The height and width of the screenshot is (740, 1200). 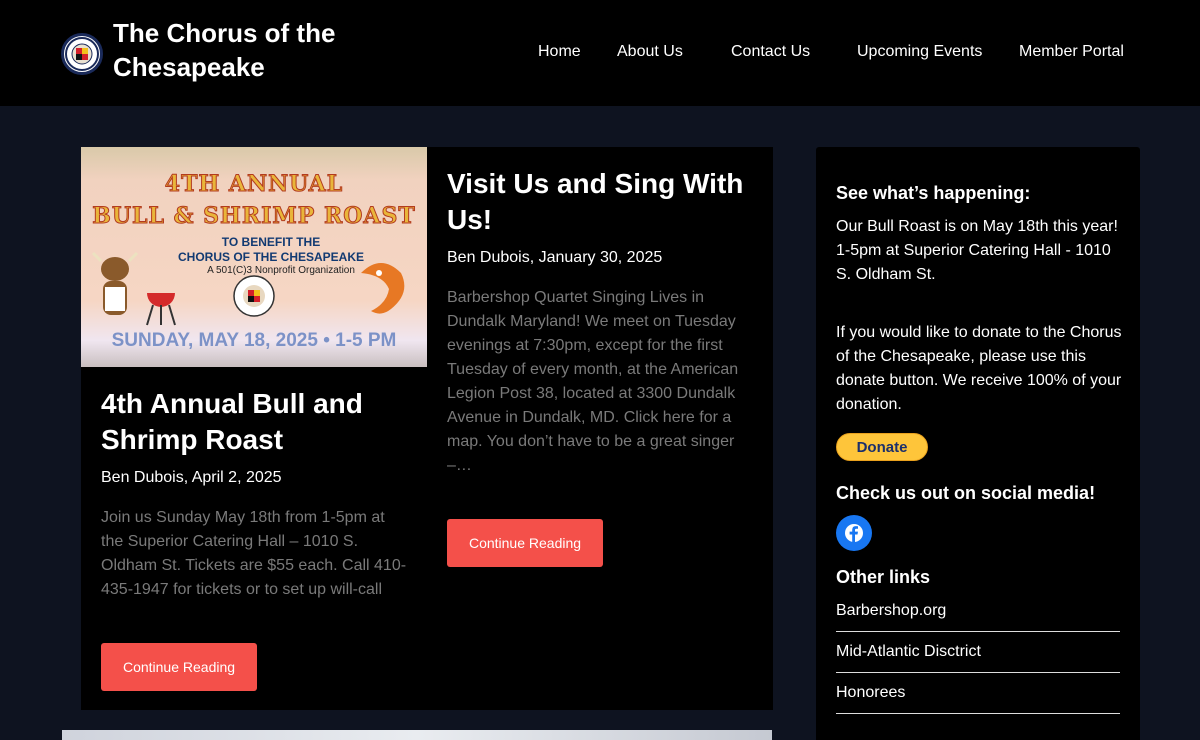 What do you see at coordinates (978, 693) in the screenshot?
I see `link-honorees: Honorees` at bounding box center [978, 693].